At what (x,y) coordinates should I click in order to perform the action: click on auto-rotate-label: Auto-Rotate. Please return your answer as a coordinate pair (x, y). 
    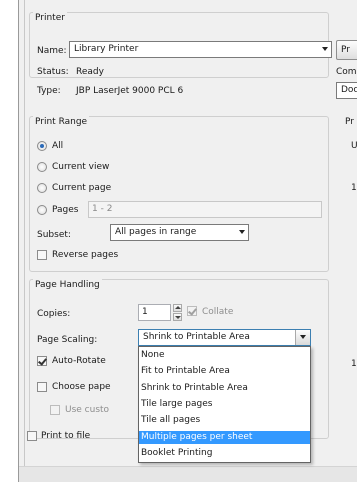
    Looking at the image, I should click on (95, 361).